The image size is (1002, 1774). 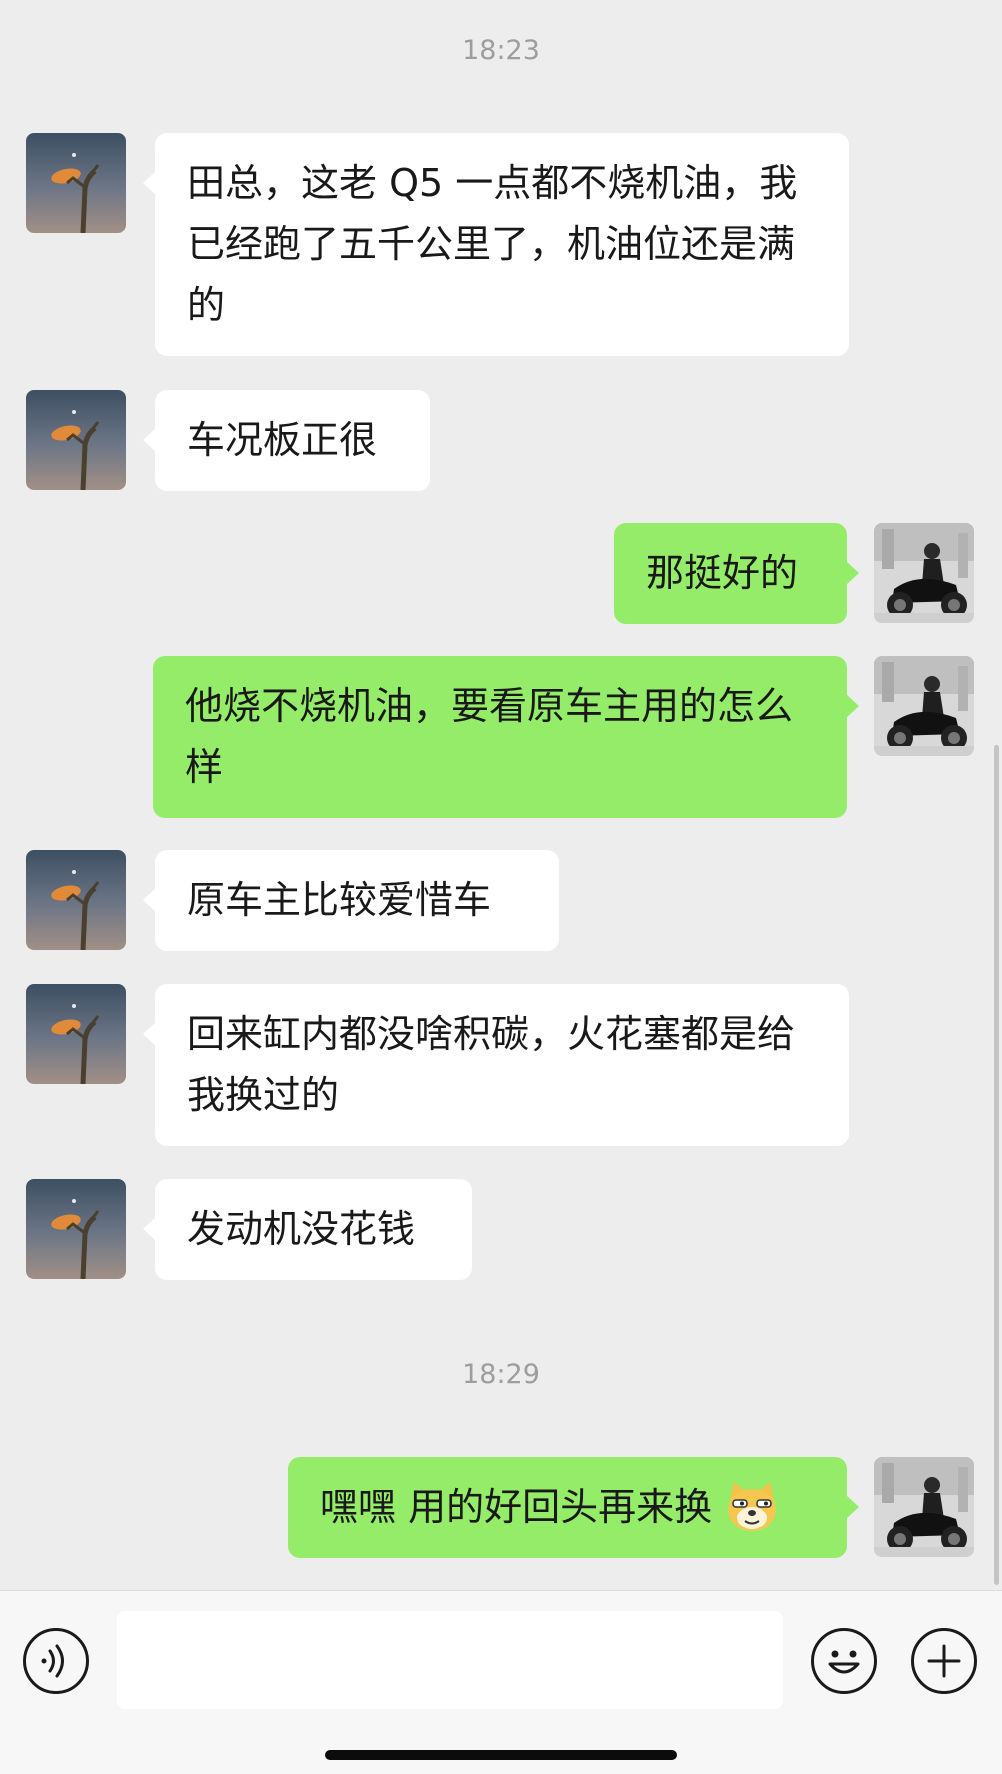 I want to click on scrollbar, so click(x=996, y=1165).